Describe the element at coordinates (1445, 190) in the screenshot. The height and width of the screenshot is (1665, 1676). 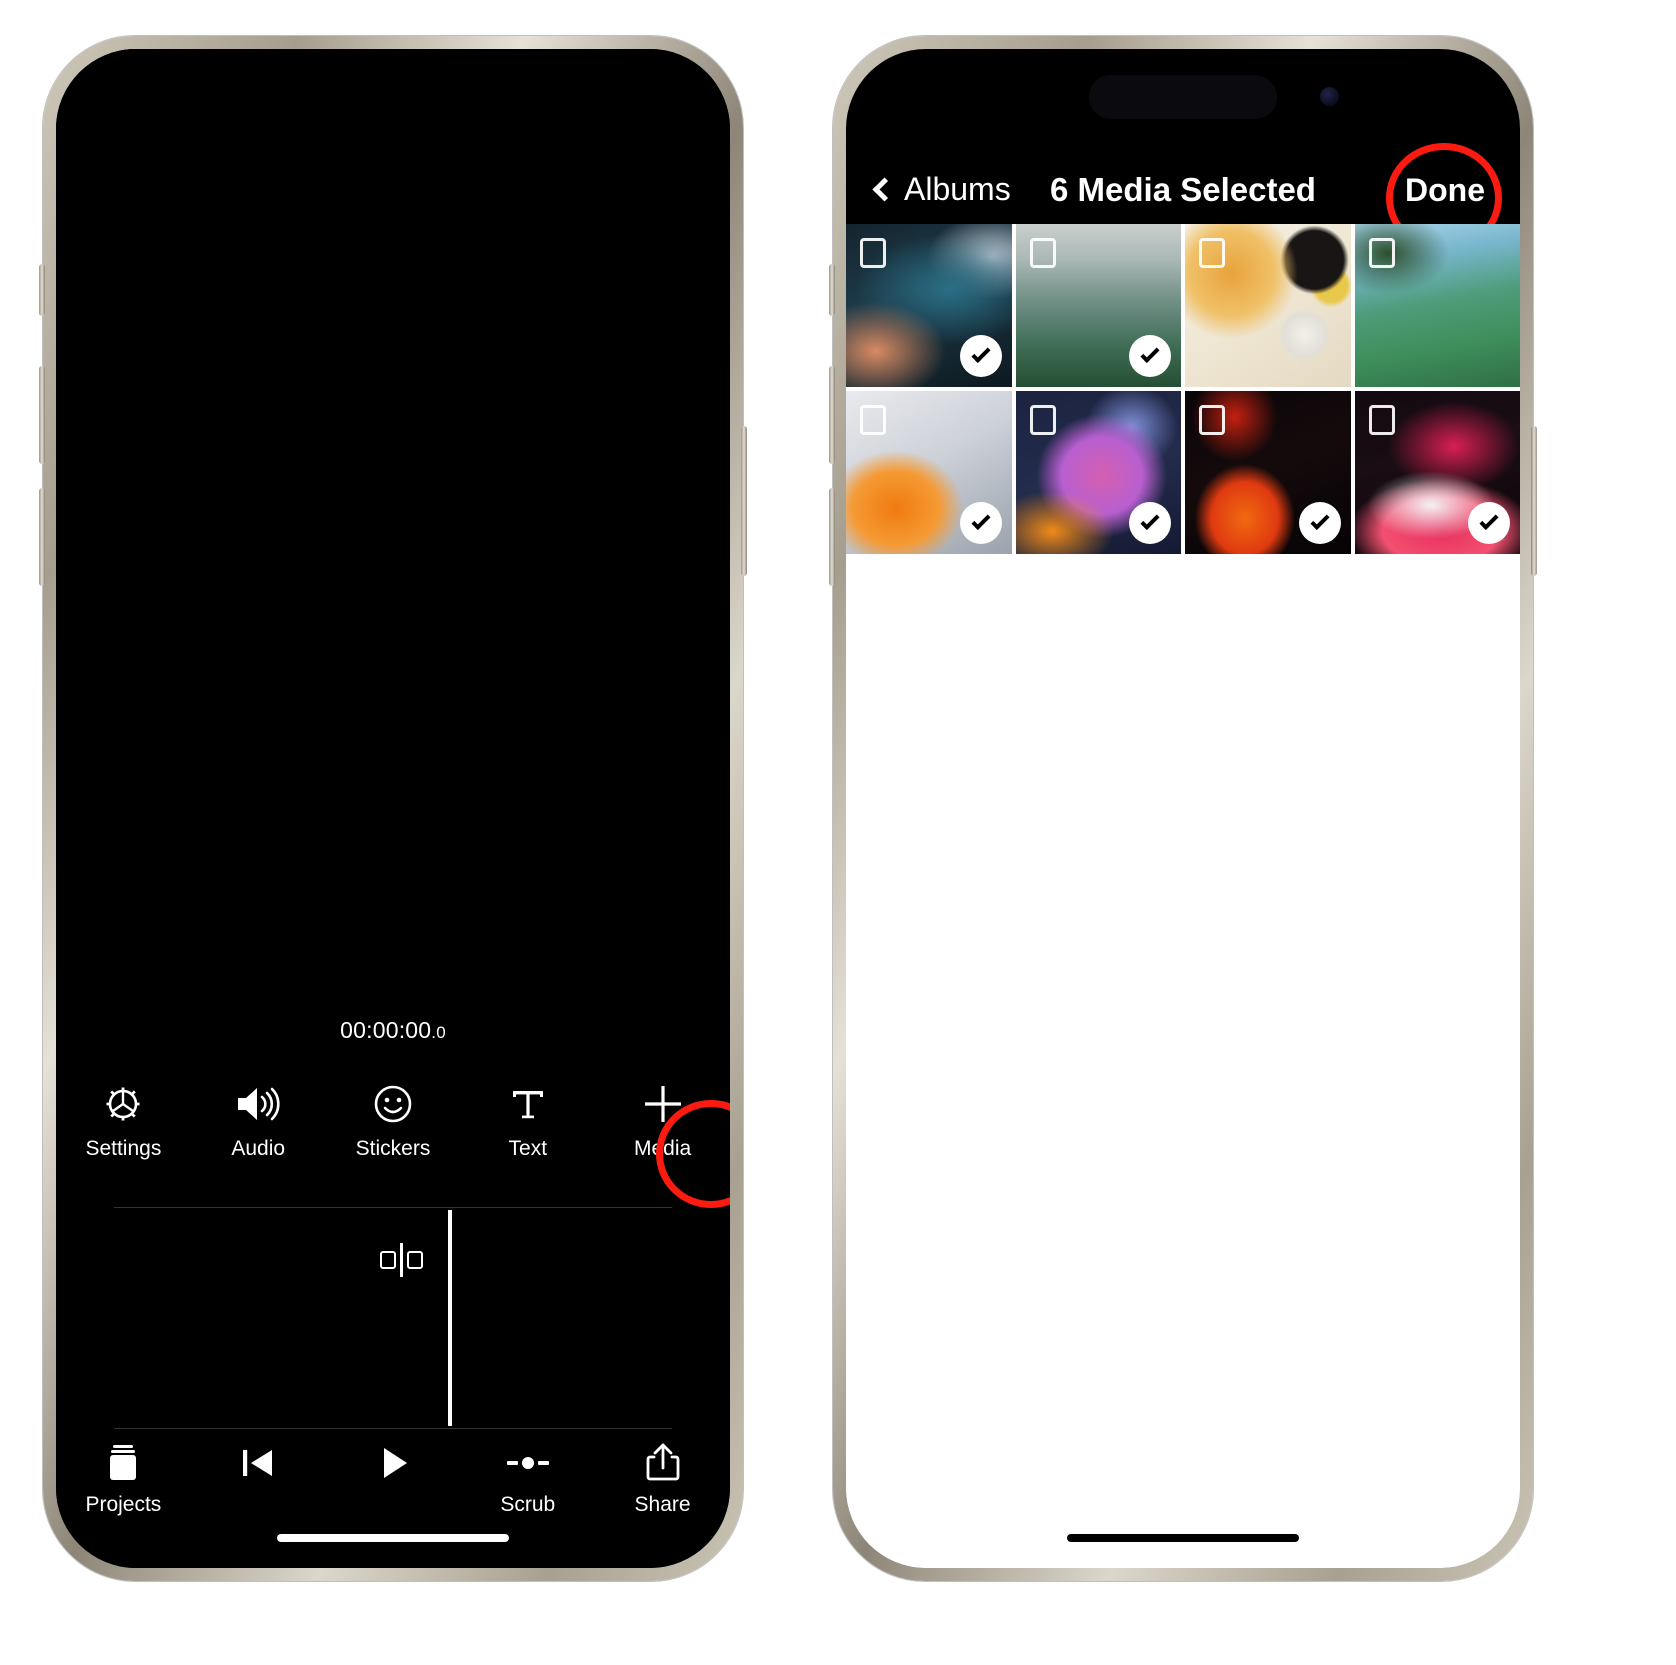
I see `done-button: Done` at that location.